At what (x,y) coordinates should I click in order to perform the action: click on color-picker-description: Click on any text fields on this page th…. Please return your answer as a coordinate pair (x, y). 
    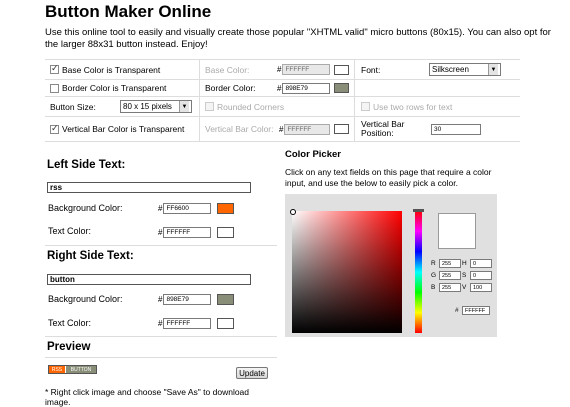
    Looking at the image, I should click on (388, 177).